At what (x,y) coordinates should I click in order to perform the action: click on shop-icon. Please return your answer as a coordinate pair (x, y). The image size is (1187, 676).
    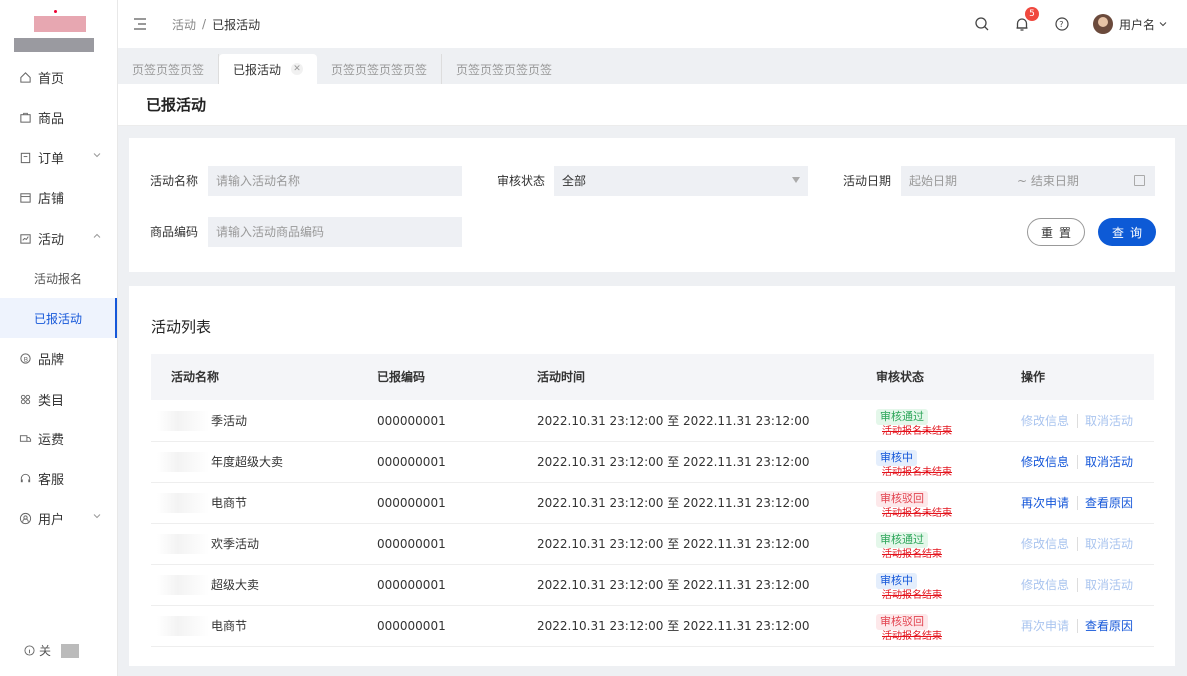
    Looking at the image, I should click on (25, 197).